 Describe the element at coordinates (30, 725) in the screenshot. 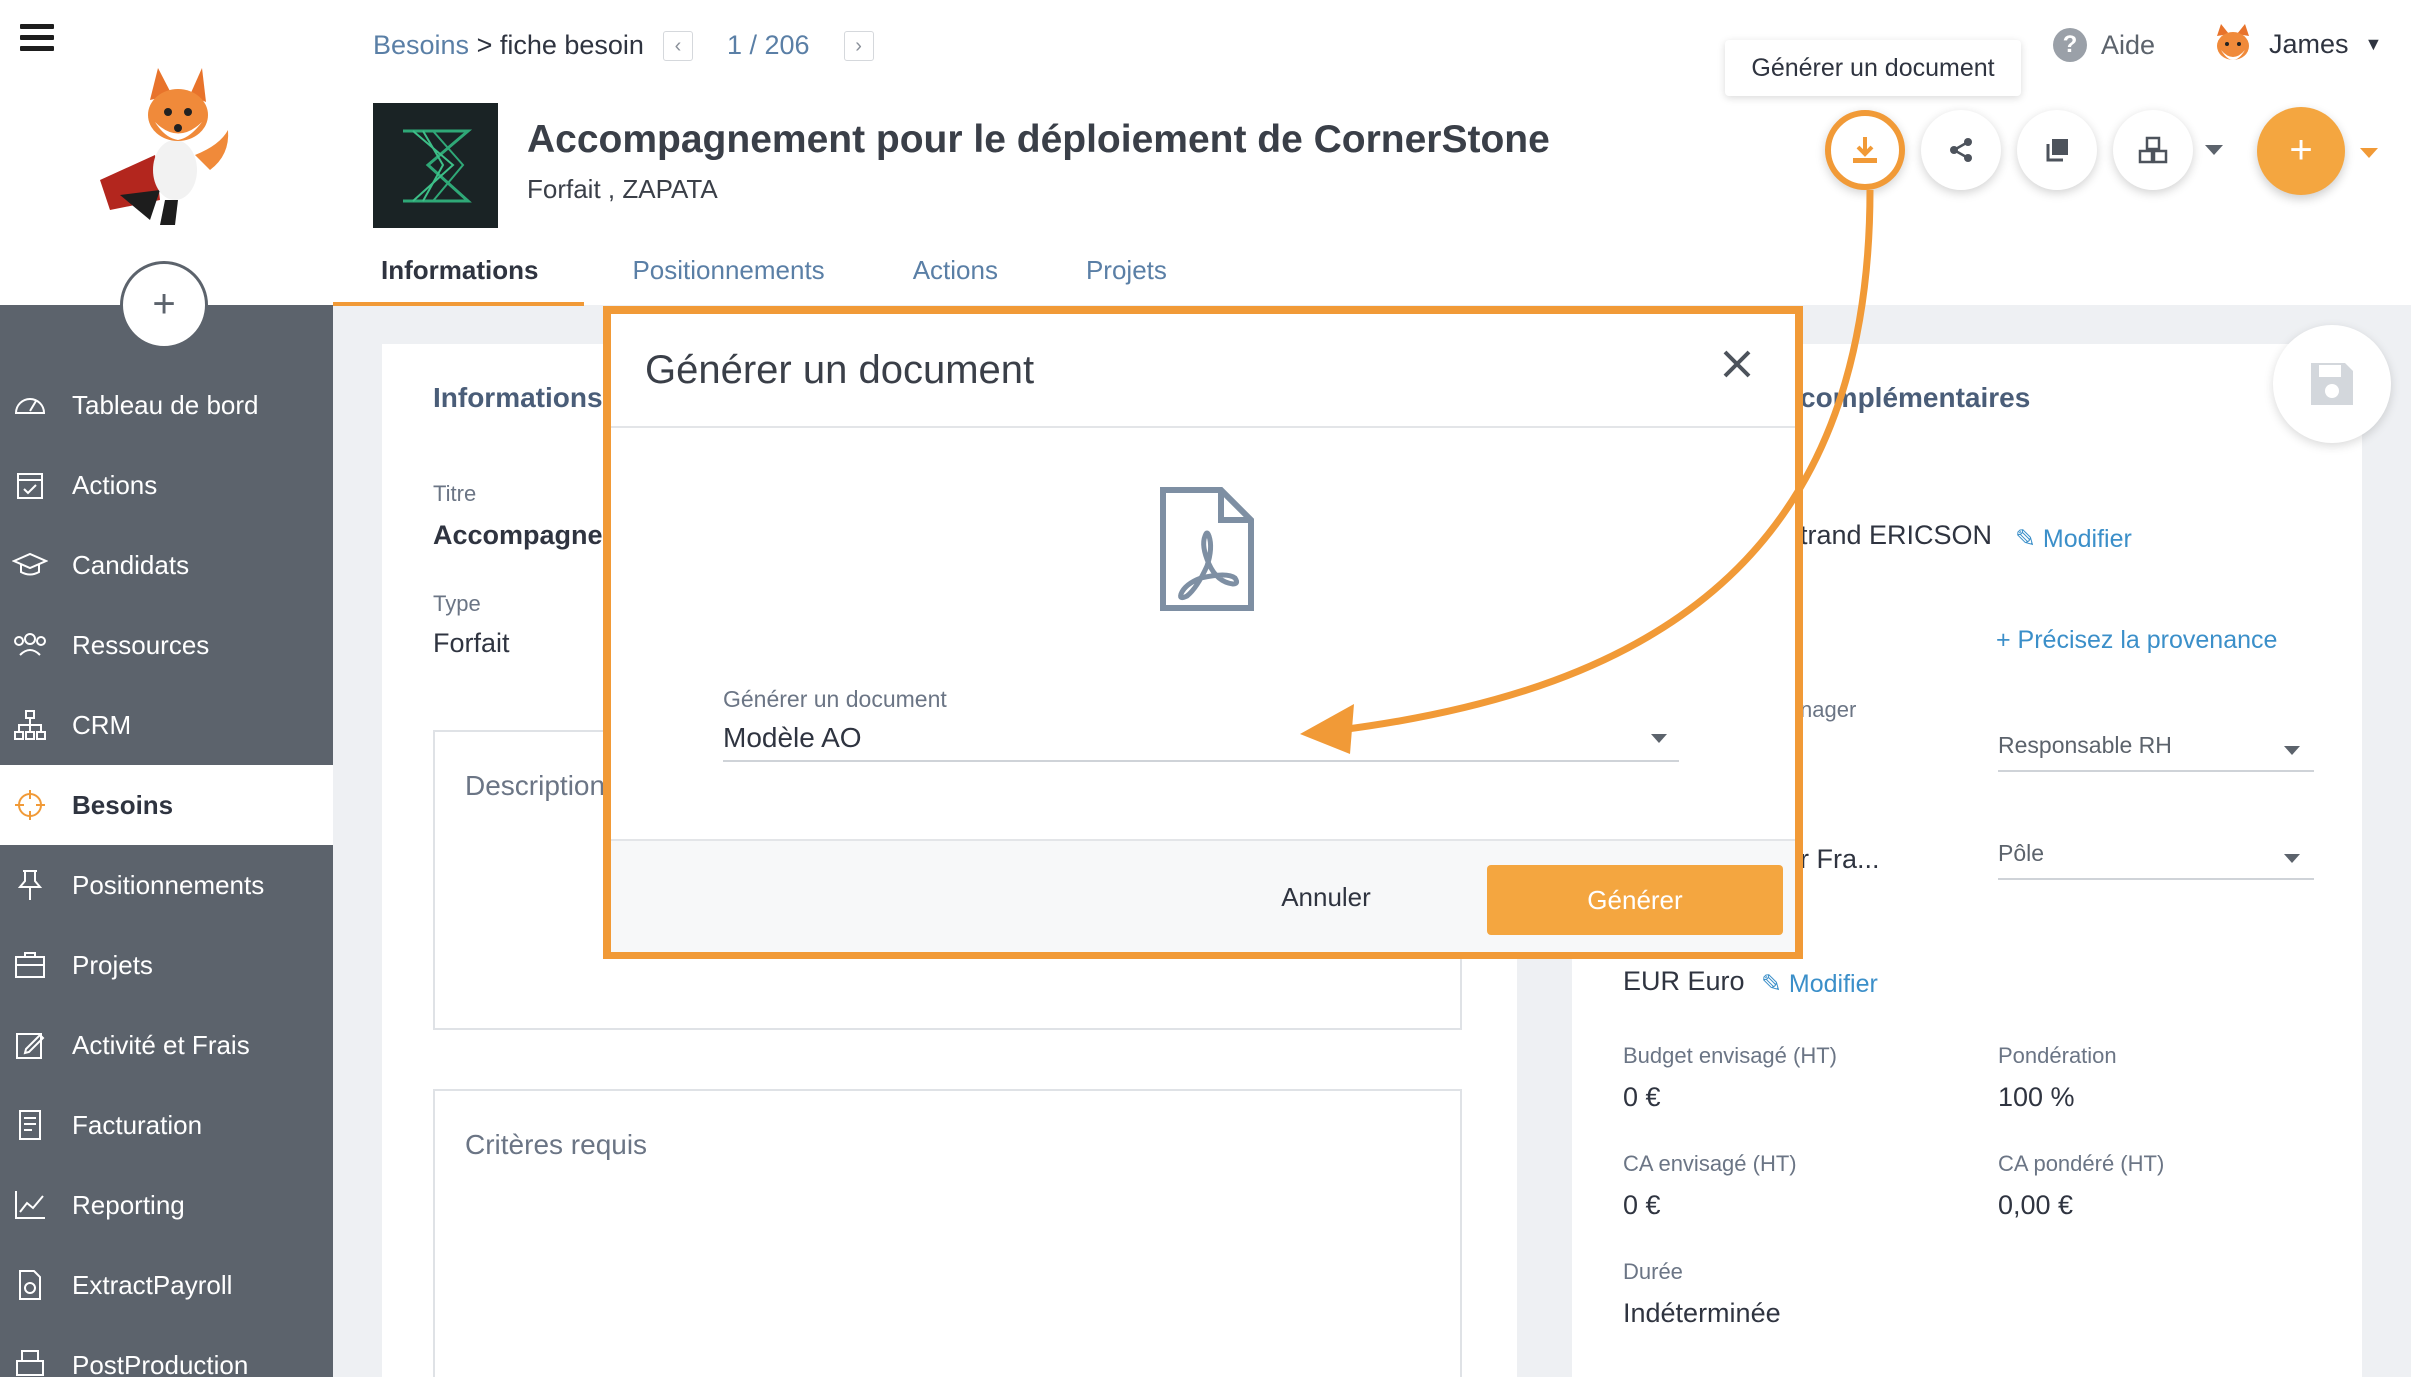

I see `org-chart-icon` at that location.